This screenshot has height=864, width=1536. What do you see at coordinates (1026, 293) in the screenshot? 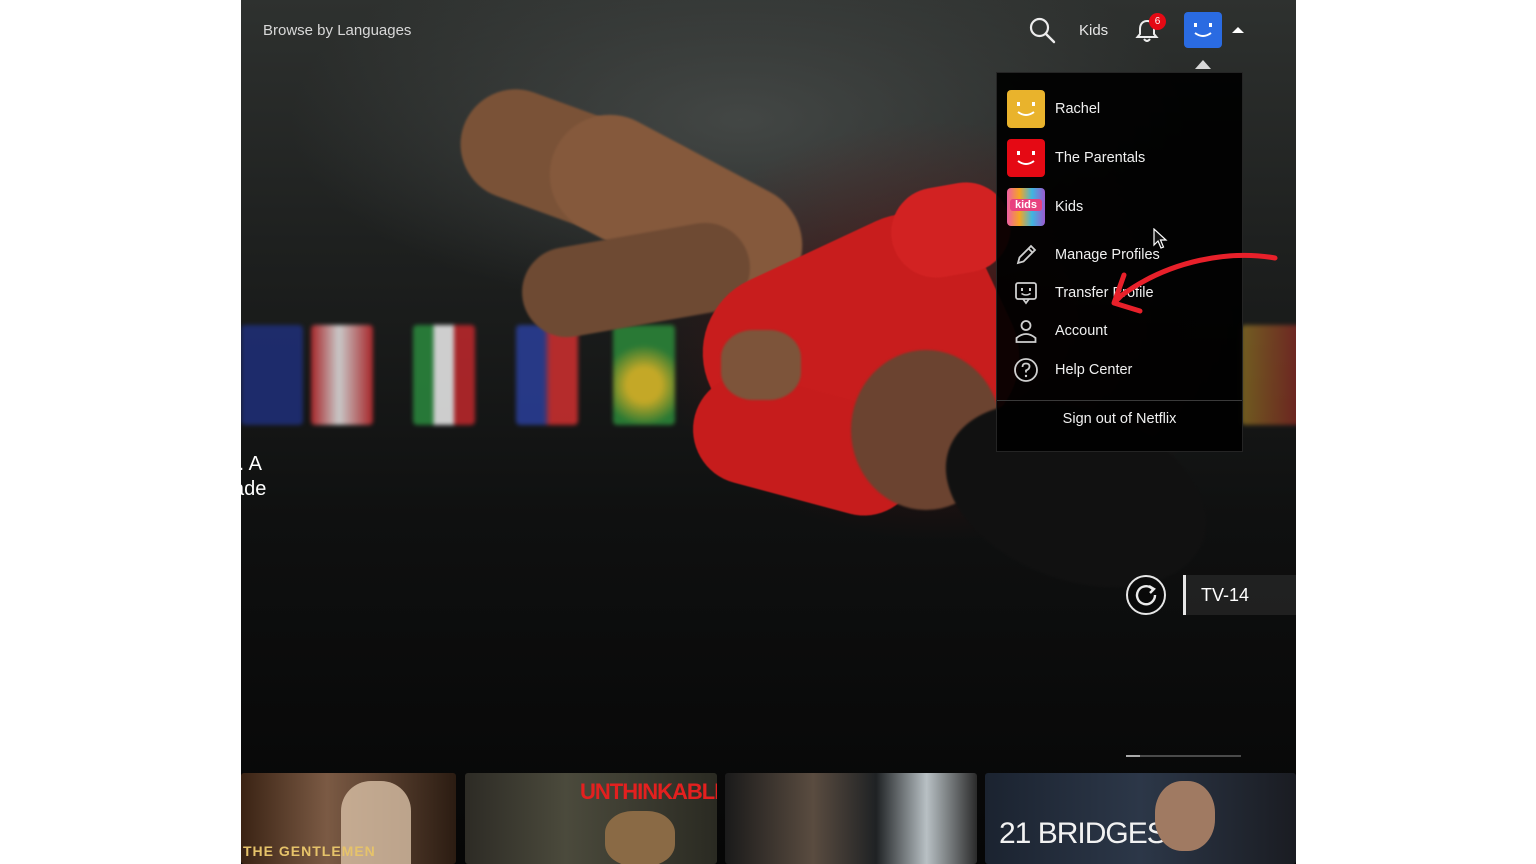
I see `transfer-profile-icon` at bounding box center [1026, 293].